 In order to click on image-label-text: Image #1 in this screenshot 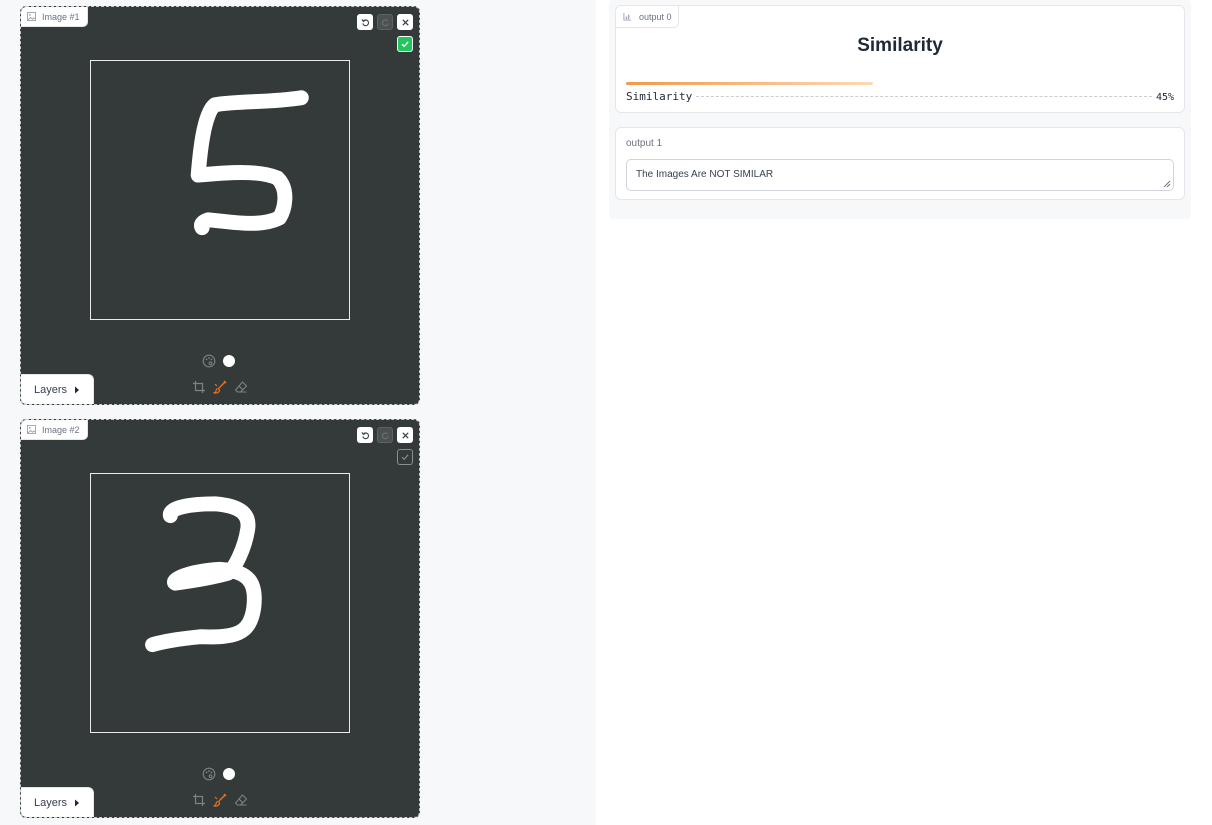, I will do `click(61, 16)`.